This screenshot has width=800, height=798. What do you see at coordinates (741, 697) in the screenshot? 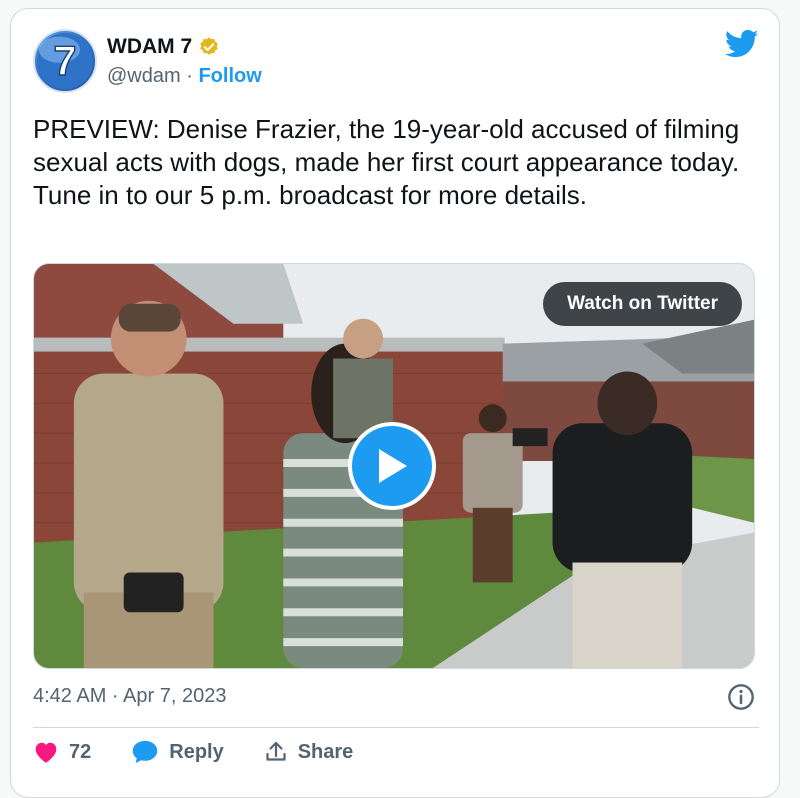
I see `info-icon` at bounding box center [741, 697].